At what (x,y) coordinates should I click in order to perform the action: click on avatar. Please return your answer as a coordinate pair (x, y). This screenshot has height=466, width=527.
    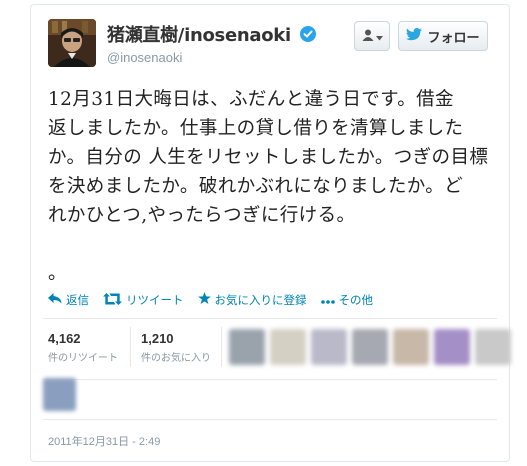
    Looking at the image, I should click on (72, 43).